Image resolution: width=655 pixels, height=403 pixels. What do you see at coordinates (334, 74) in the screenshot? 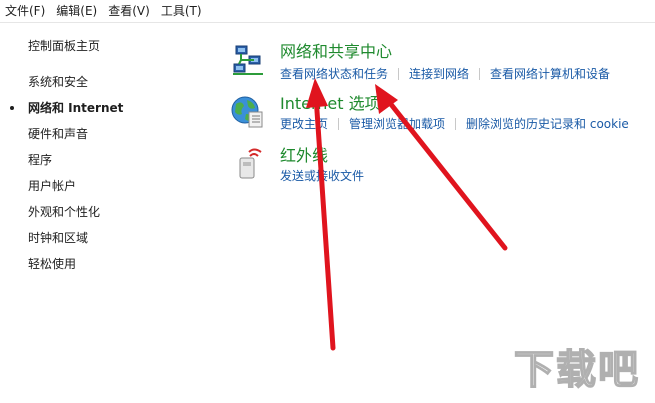
I see `link-view-network-status: 查看网络状态和任务` at bounding box center [334, 74].